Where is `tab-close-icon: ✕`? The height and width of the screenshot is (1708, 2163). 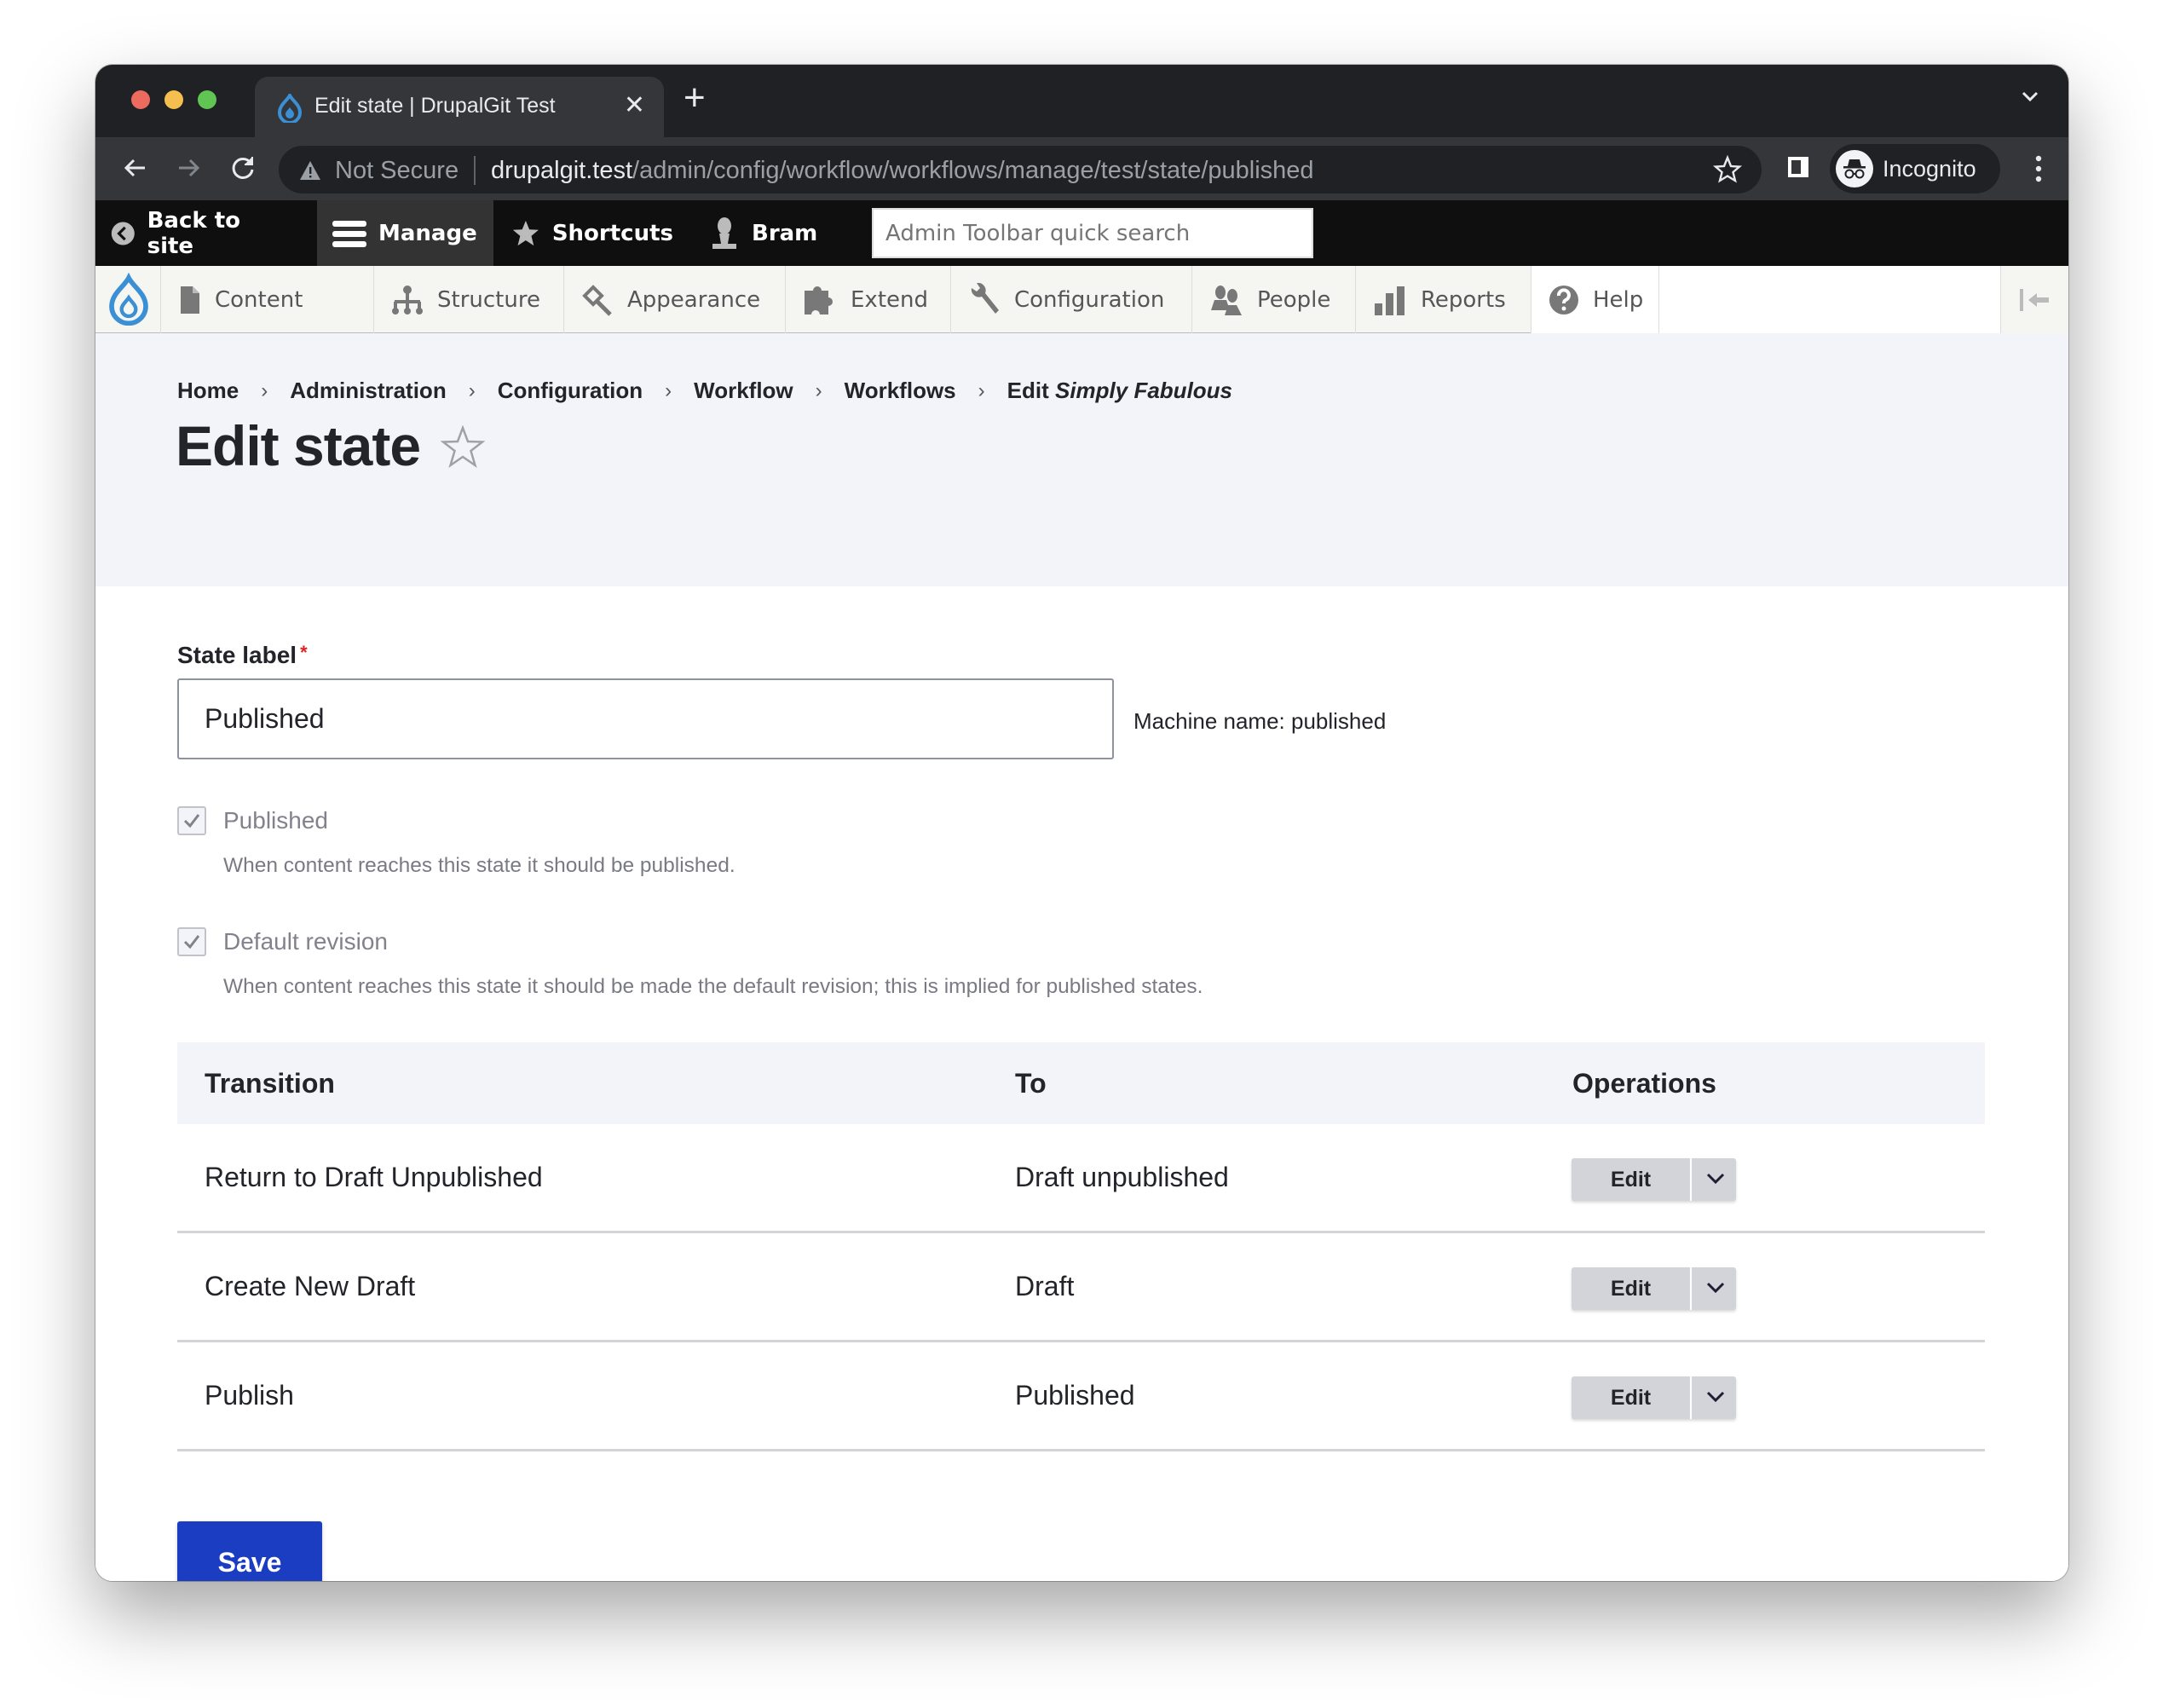
tab-close-icon: ✕ is located at coordinates (634, 105).